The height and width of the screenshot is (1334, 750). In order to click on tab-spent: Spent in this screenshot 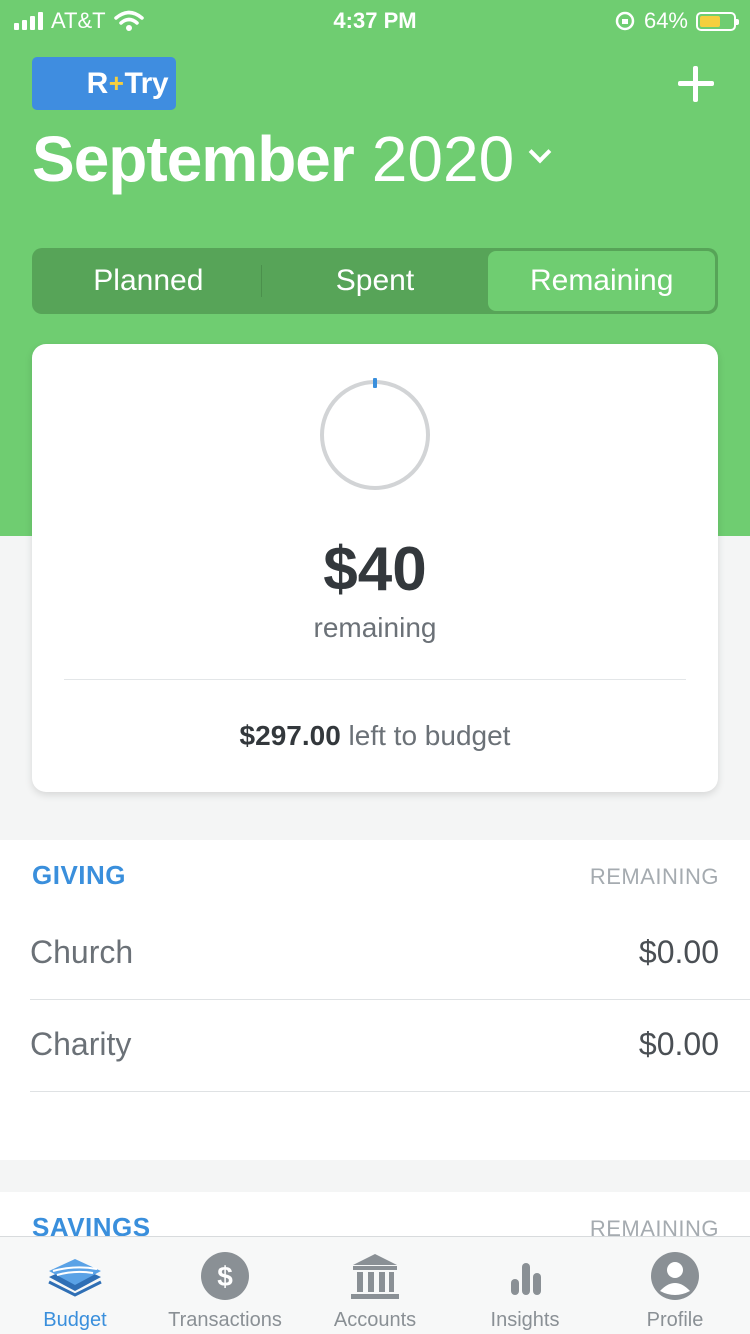, I will do `click(375, 281)`.